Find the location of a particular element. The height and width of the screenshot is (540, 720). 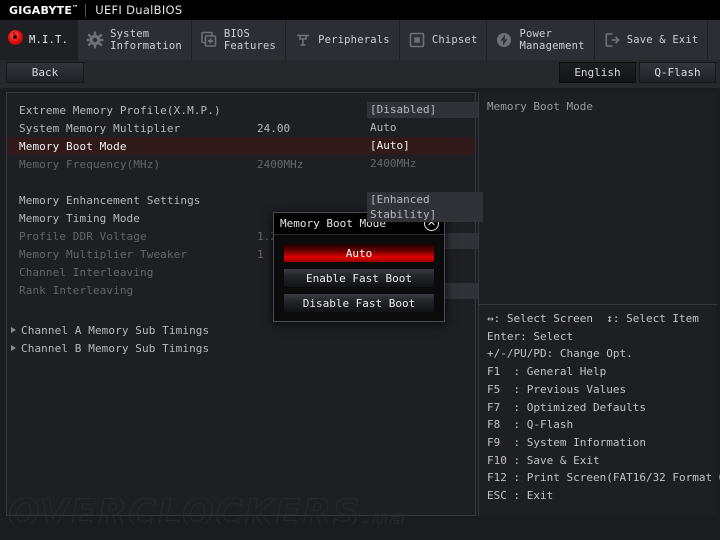

tab-power-management: Power Management is located at coordinates (541, 40).